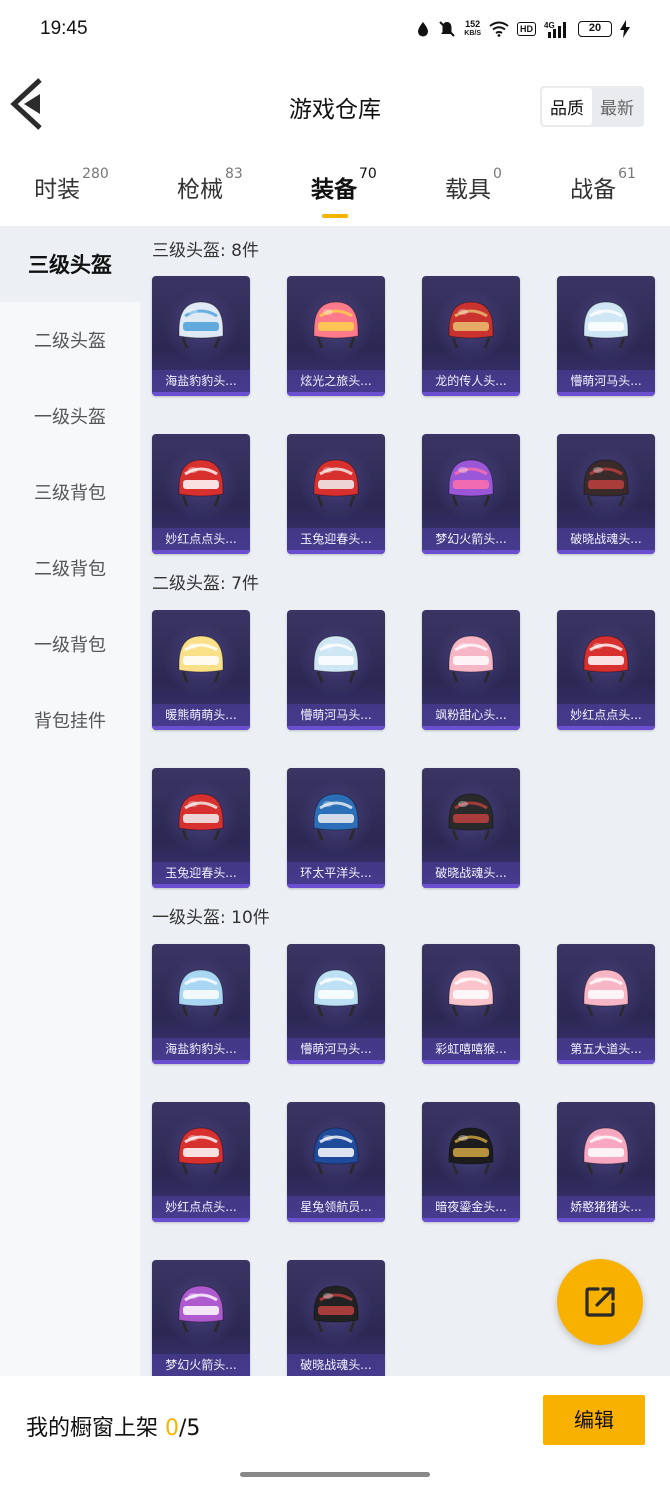 The width and height of the screenshot is (670, 1489). Describe the element at coordinates (70, 492) in the screenshot. I see `sidebar-item-level3-backpack: 三级背包` at that location.